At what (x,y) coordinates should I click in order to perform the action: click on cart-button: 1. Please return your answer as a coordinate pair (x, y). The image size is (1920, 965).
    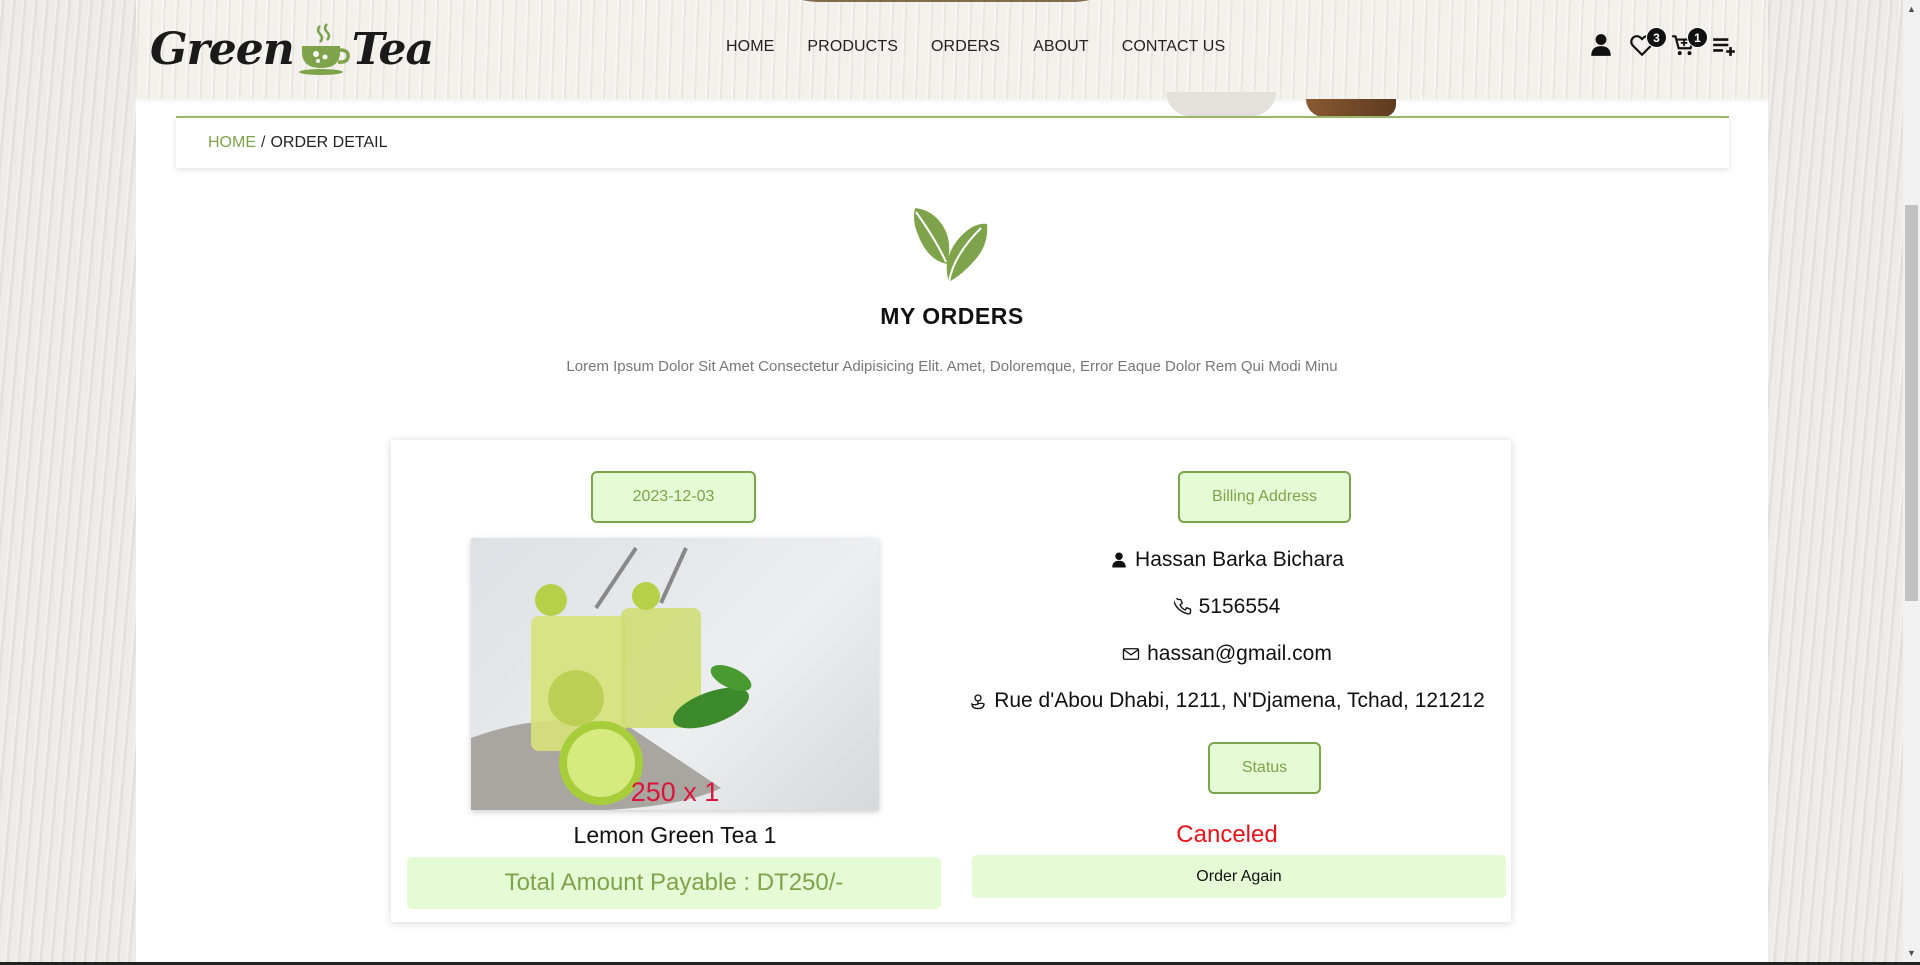
    Looking at the image, I should click on (1689, 43).